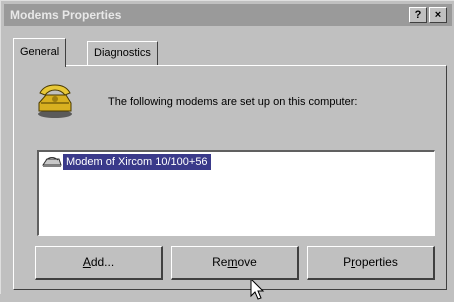 Image resolution: width=454 pixels, height=302 pixels. I want to click on tab-diagnostics: Diagnostics, so click(122, 53).